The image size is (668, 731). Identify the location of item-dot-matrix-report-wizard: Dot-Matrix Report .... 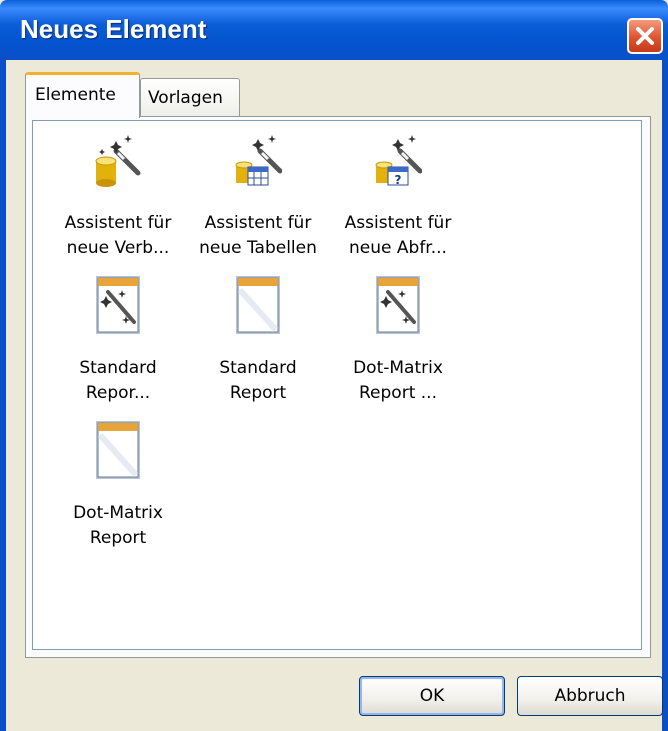
(398, 346).